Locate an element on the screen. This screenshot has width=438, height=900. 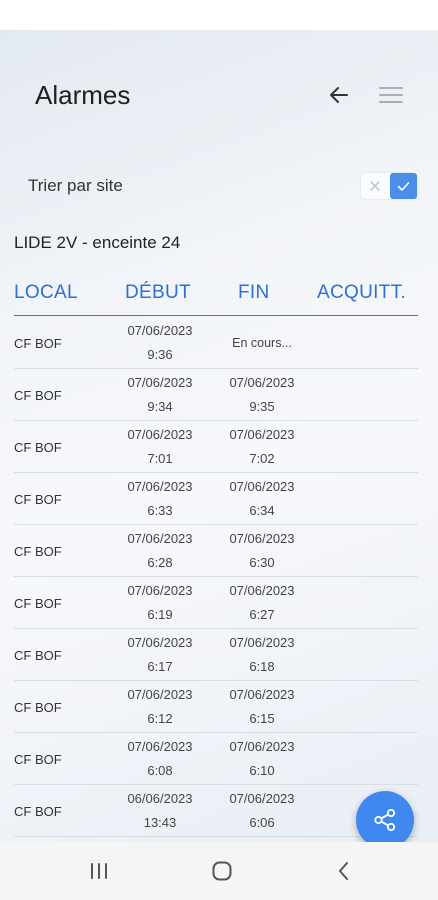
table-row: CF BOF 07/06/2023 6:12 07/06/2023 6:15 is located at coordinates (216, 707).